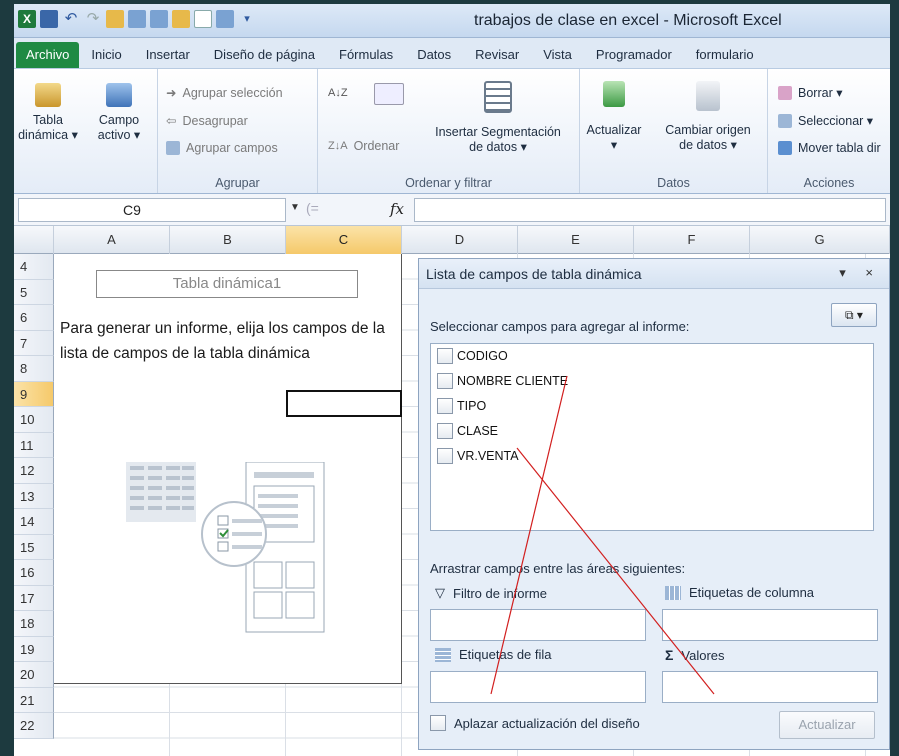 This screenshot has height=756, width=899. Describe the element at coordinates (363, 146) in the screenshot. I see `ordenar-button: Z↓A Ordenar` at that location.